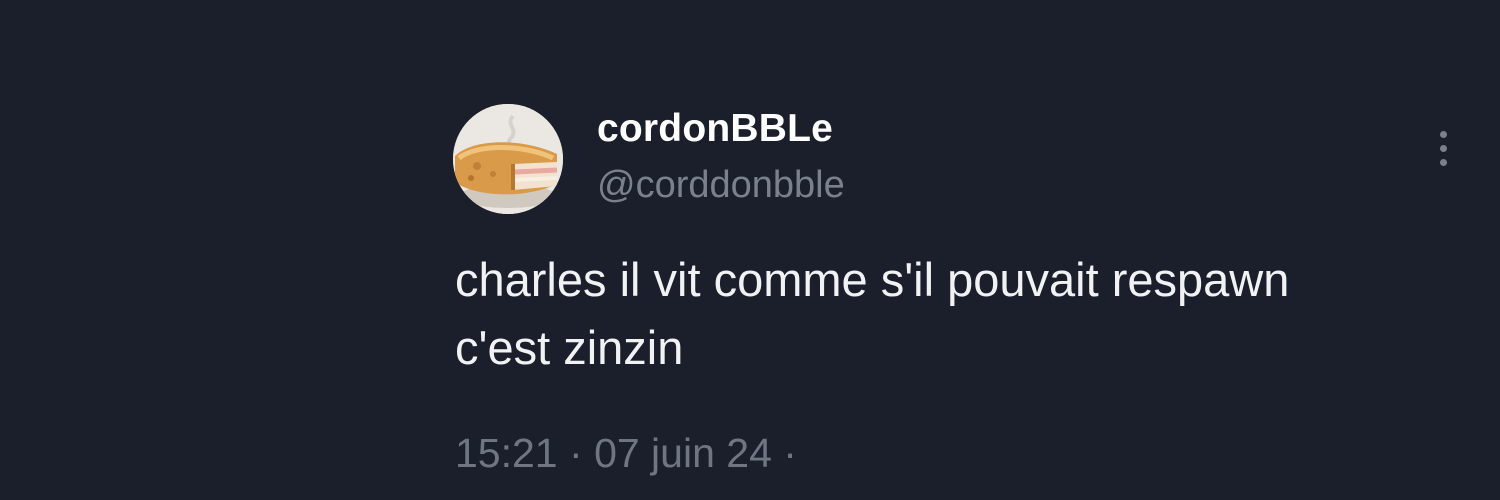 The image size is (1500, 500). Describe the element at coordinates (721, 185) in the screenshot. I see `author-handle: @corddonbble` at that location.